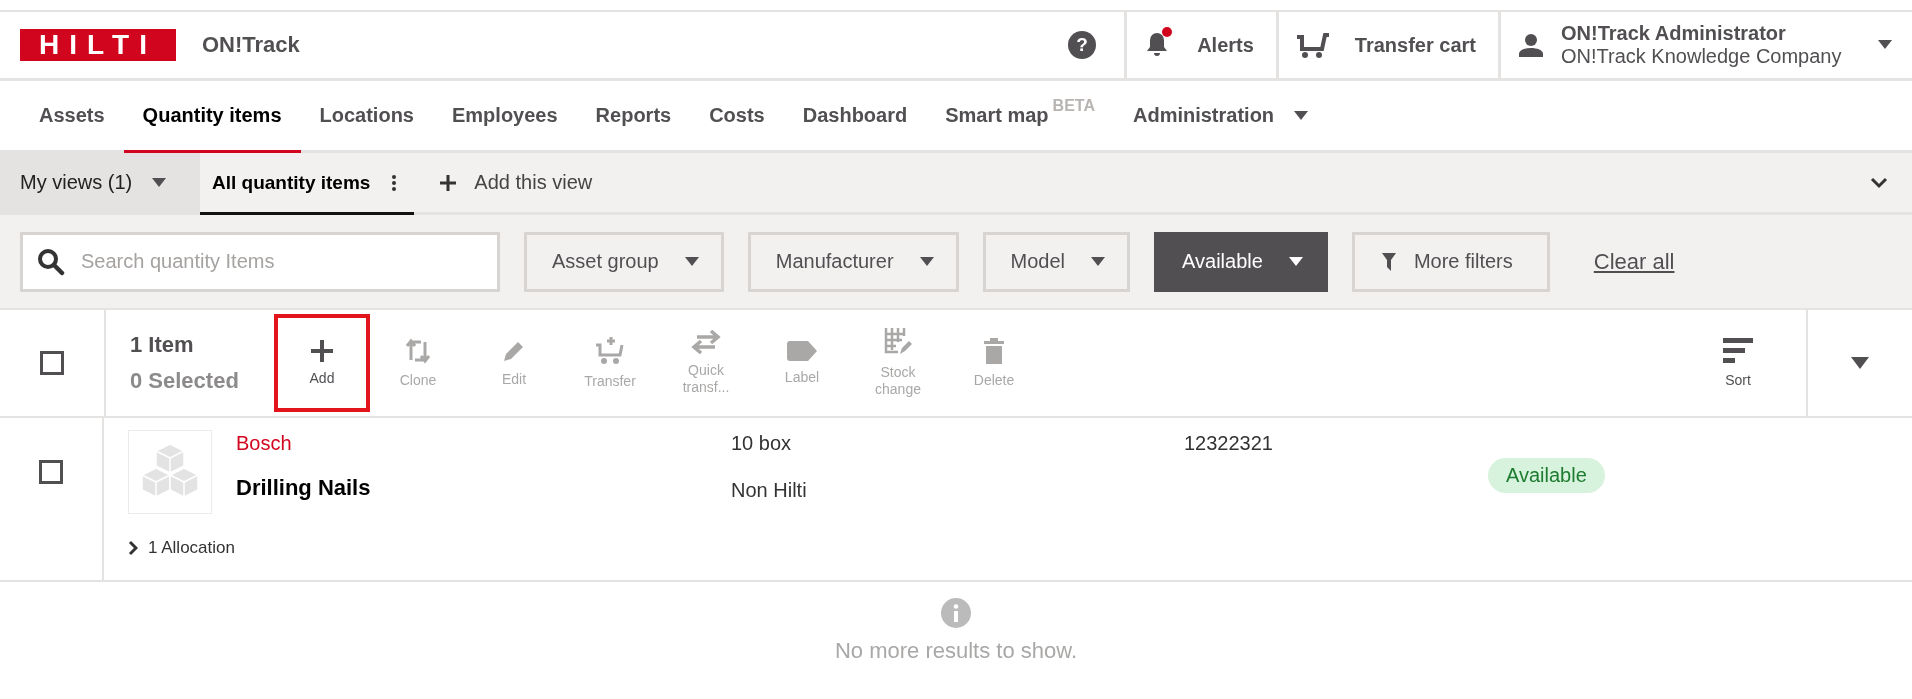 The image size is (1912, 699). I want to click on nav-tab: Employees, so click(505, 117).